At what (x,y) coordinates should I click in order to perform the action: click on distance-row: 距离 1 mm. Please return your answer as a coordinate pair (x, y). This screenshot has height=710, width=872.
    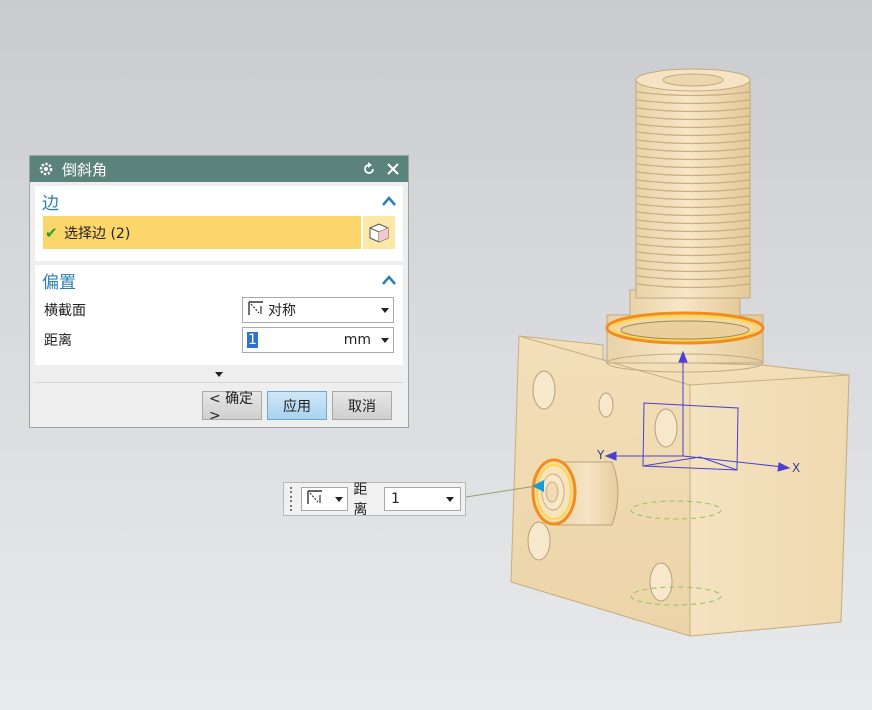
    Looking at the image, I should click on (219, 340).